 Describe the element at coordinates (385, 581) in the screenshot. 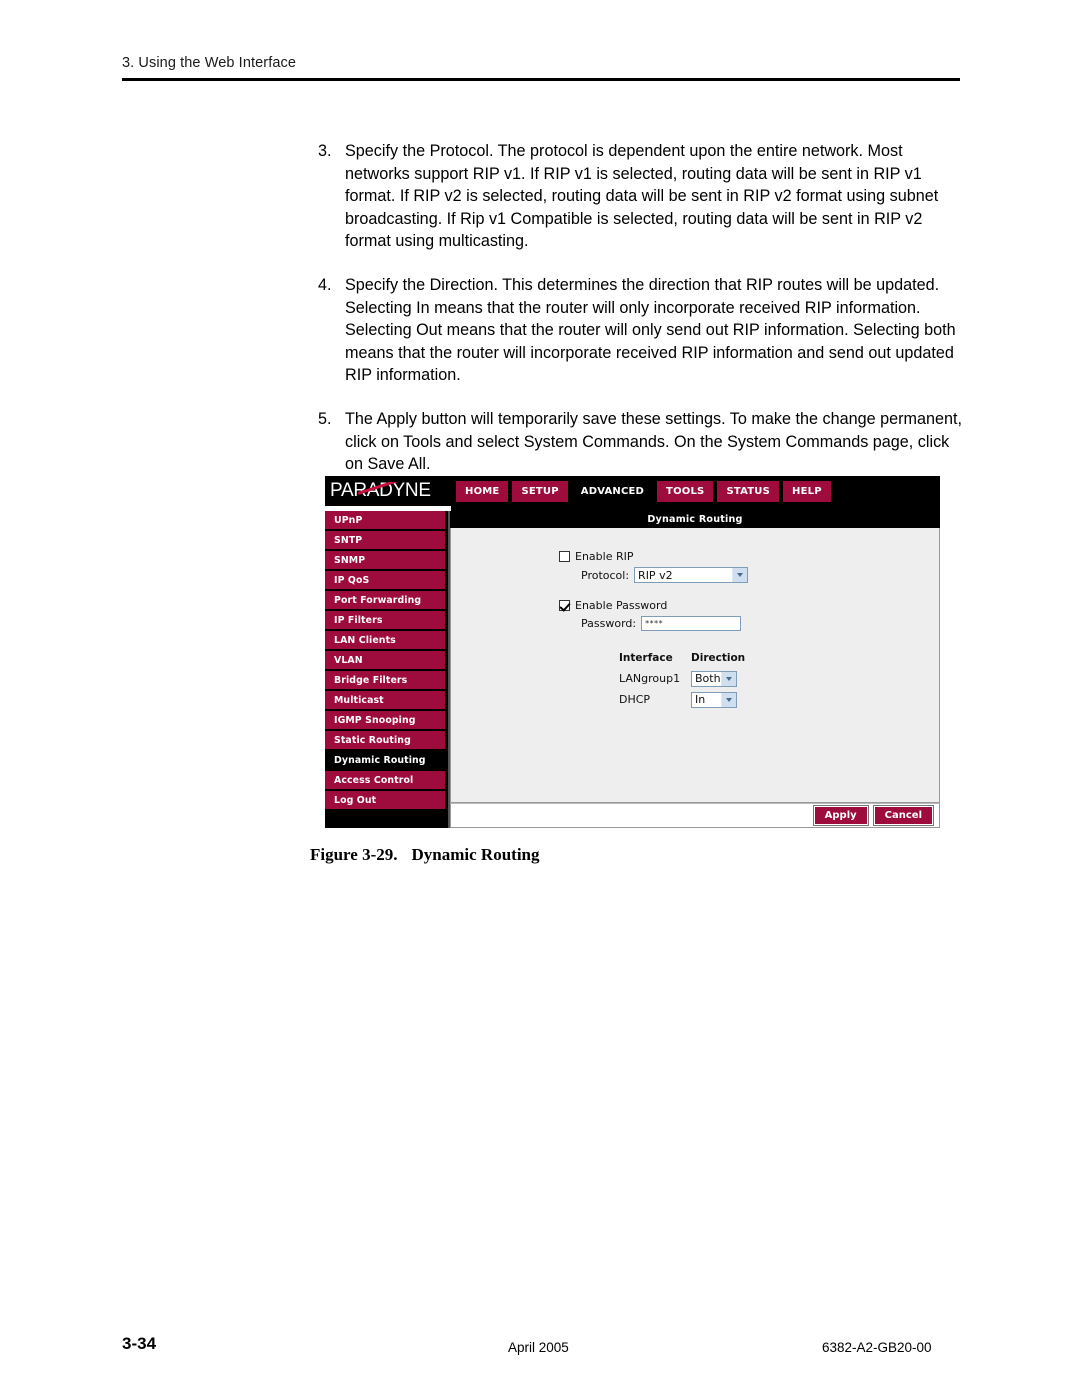

I see `sidebar-item-ip-qos: IP QoS` at that location.